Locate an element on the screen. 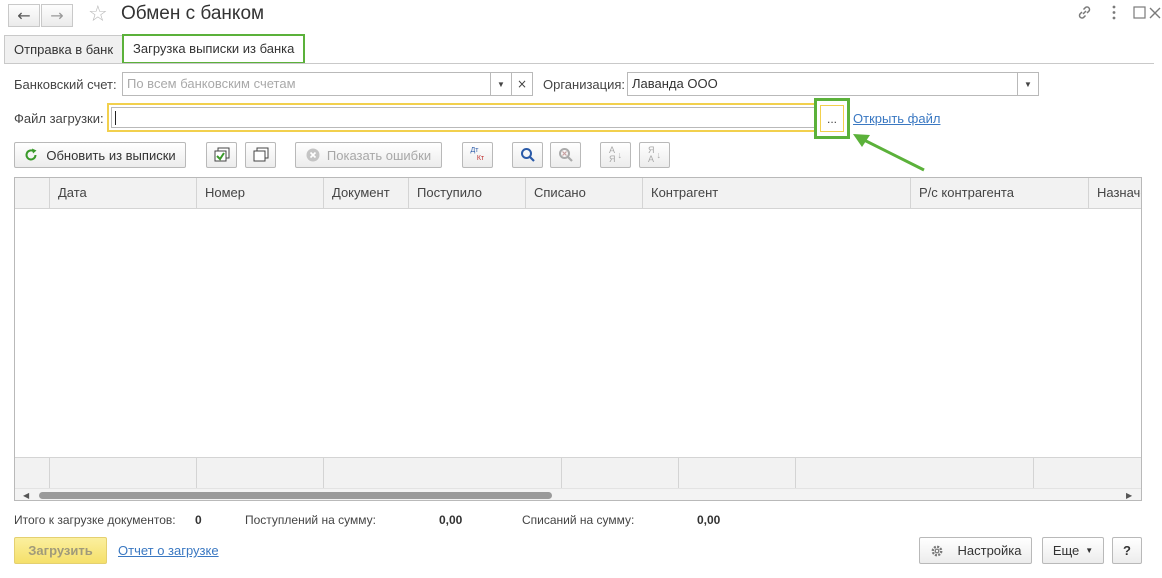  sort-descending-icon: Я А is located at coordinates (651, 155).